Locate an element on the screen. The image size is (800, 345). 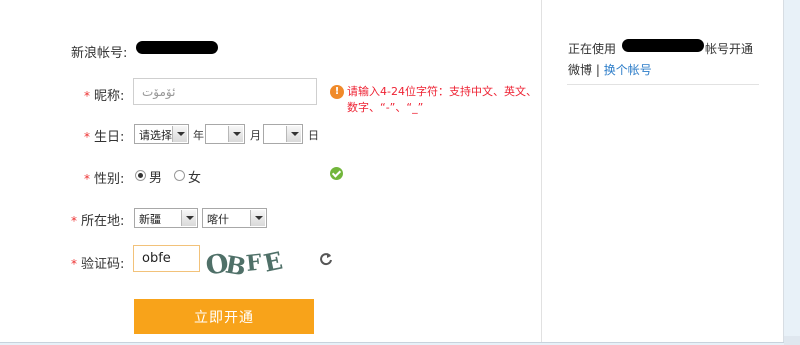
nickname-tip-line2: 数字、“-”、“_” is located at coordinates (385, 107).